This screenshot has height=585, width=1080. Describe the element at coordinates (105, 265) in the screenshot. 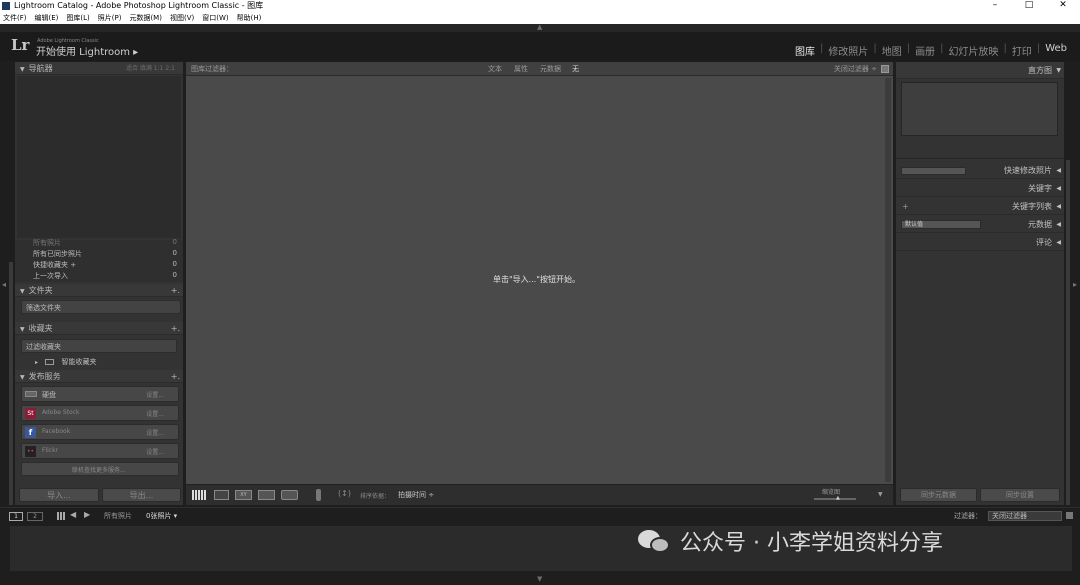

I see `catalog-row: 快捷收藏夹 + 0` at that location.